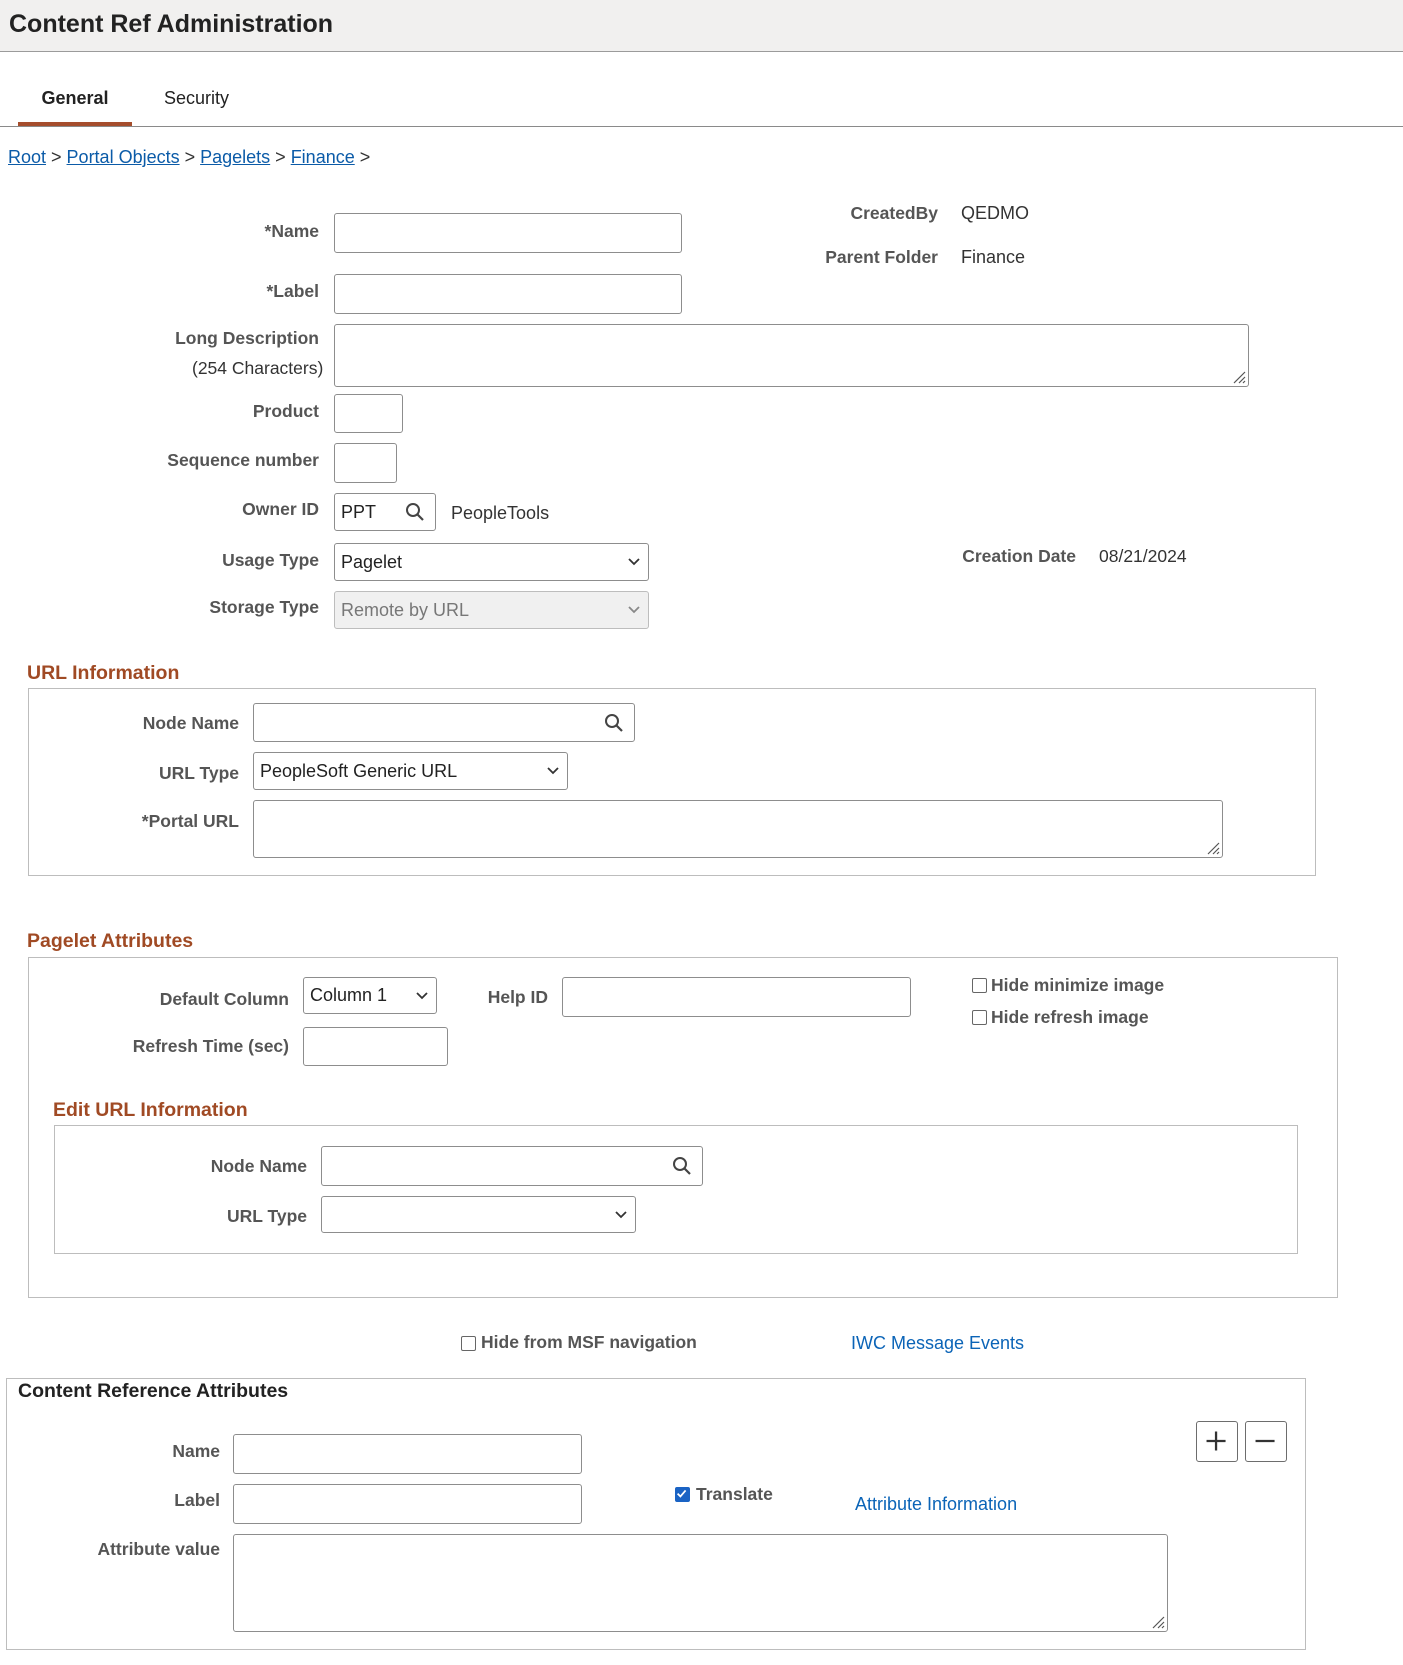 The width and height of the screenshot is (1403, 1665). I want to click on checkmark-icon, so click(681, 1493).